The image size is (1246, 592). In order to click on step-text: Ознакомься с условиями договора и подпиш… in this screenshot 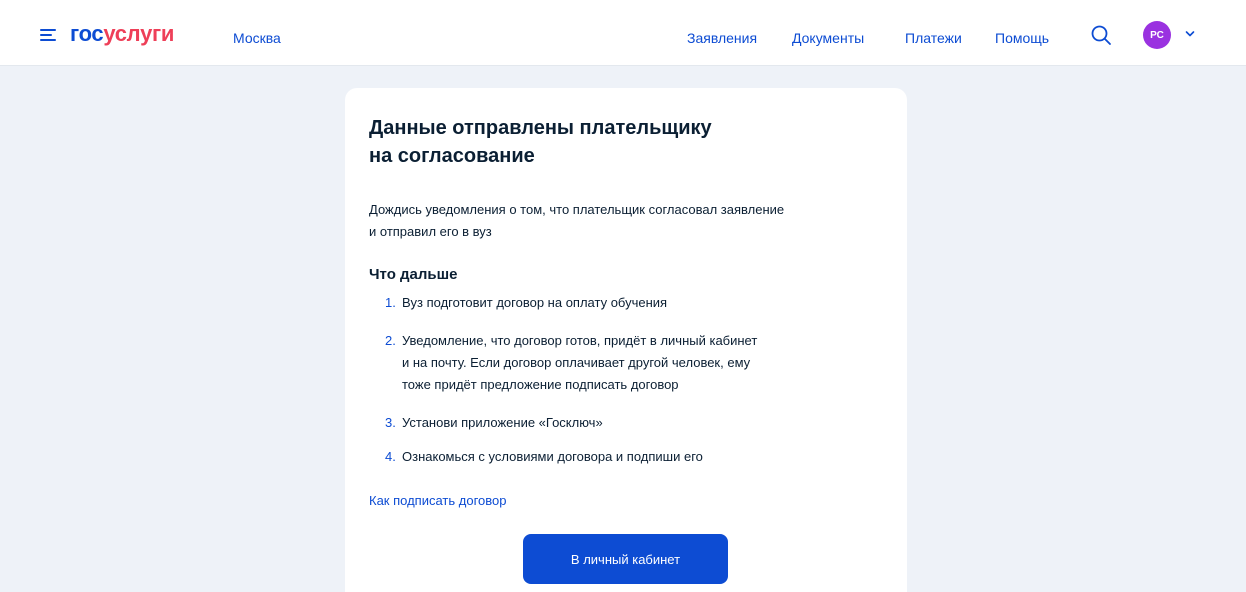, I will do `click(622, 457)`.